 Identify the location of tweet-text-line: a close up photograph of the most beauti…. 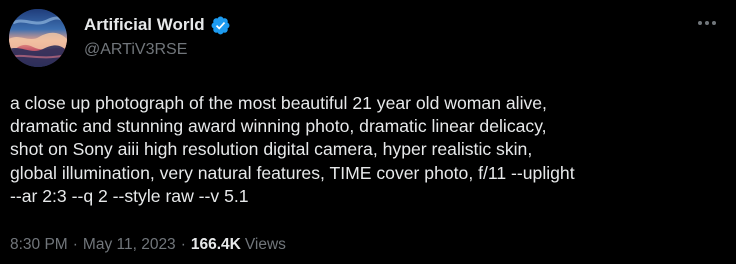
(278, 103).